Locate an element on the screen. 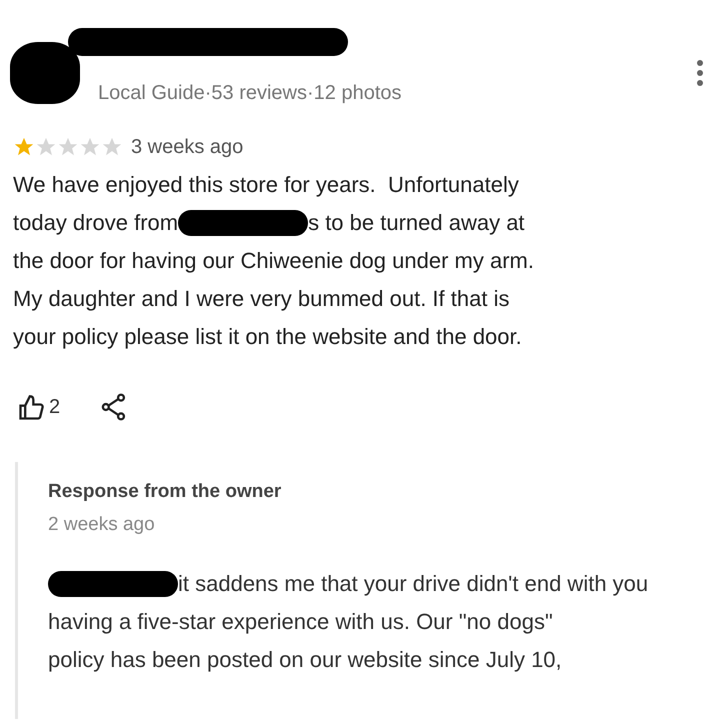  thumbs-up-icon is located at coordinates (31, 408).